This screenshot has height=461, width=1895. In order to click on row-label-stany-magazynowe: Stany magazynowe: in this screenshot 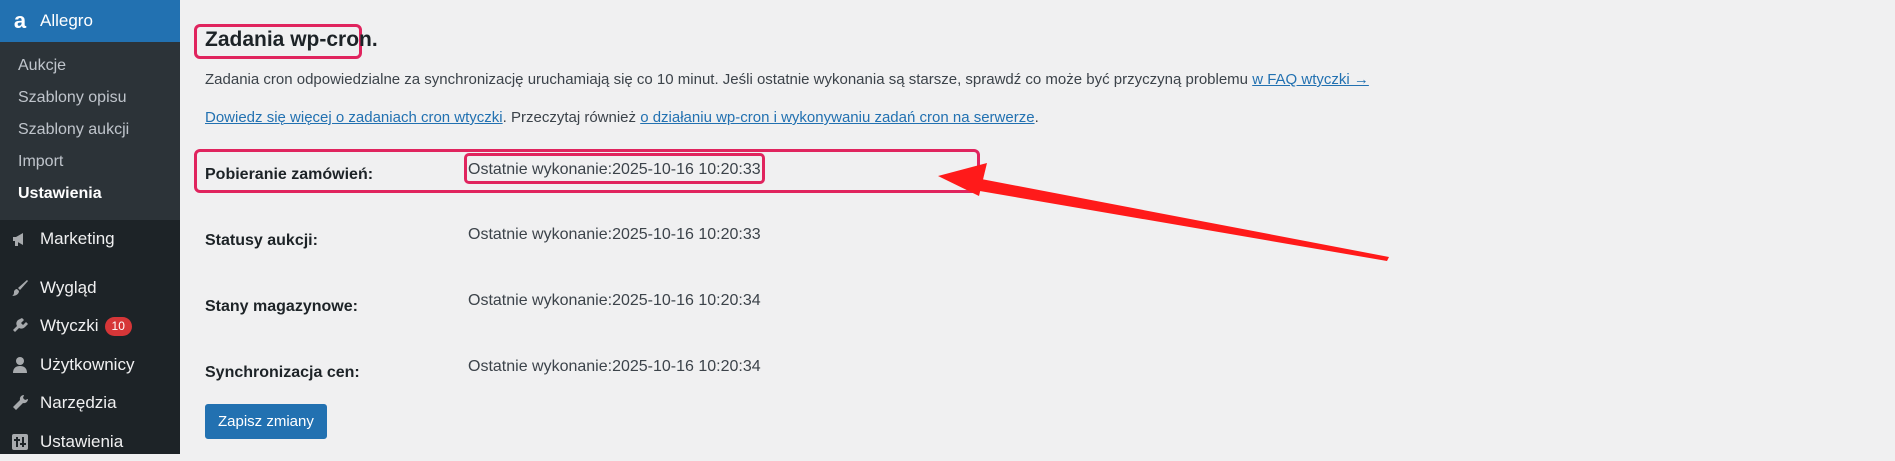, I will do `click(281, 307)`.